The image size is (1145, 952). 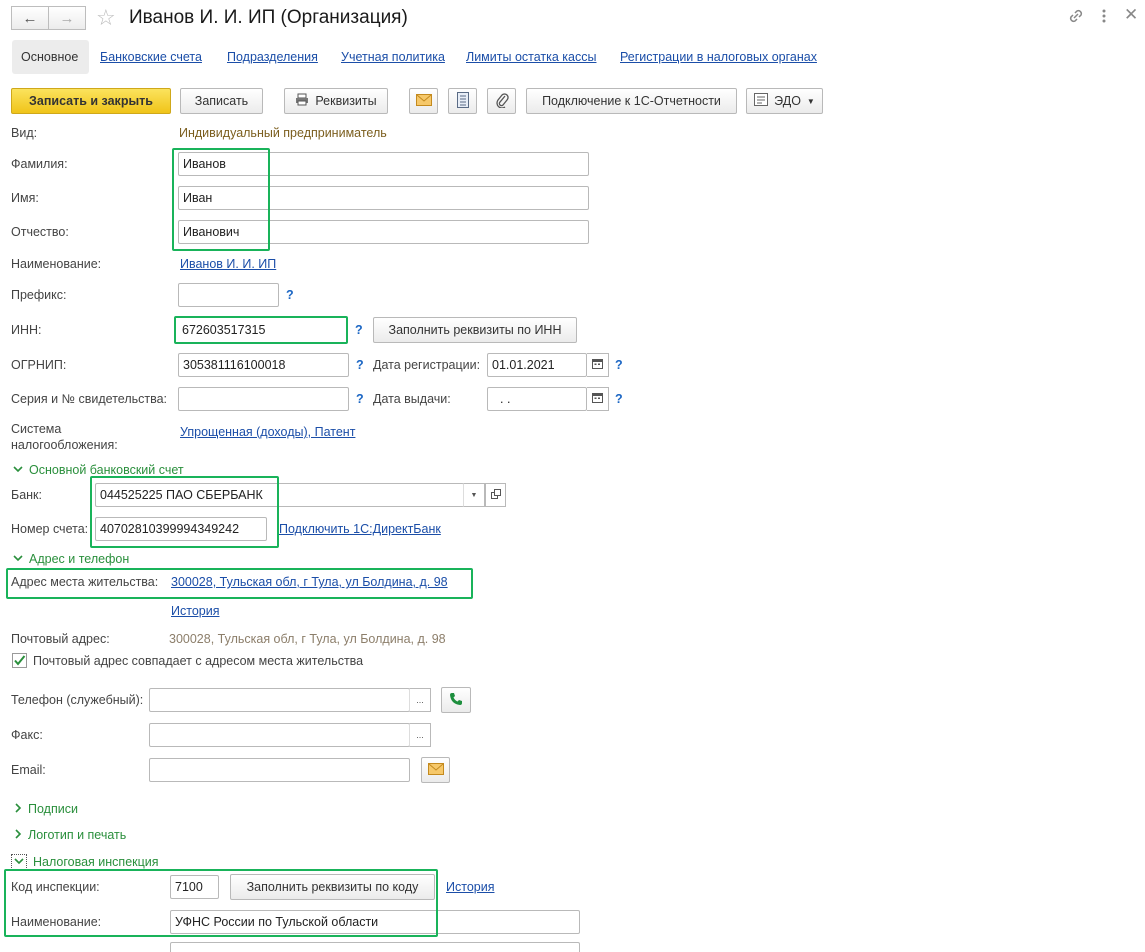 I want to click on tax-section-header: Налоговая инспекция, so click(x=85, y=862).